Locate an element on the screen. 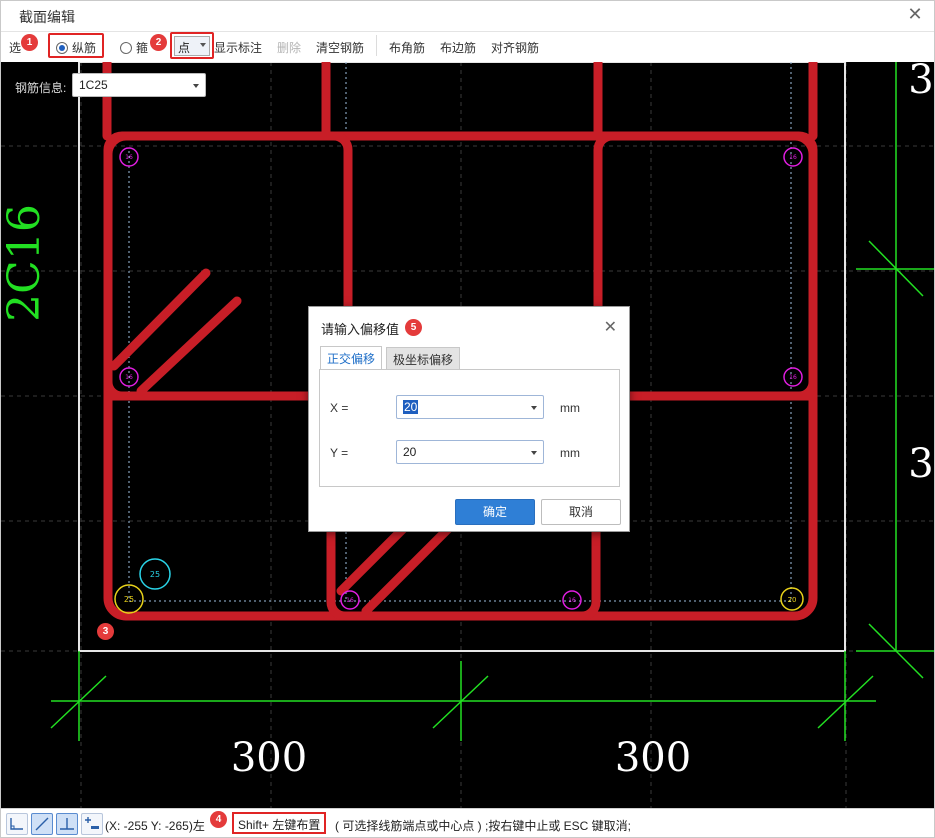 Image resolution: width=935 pixels, height=838 pixels. corner-rebar-button: 布角筋 is located at coordinates (407, 47).